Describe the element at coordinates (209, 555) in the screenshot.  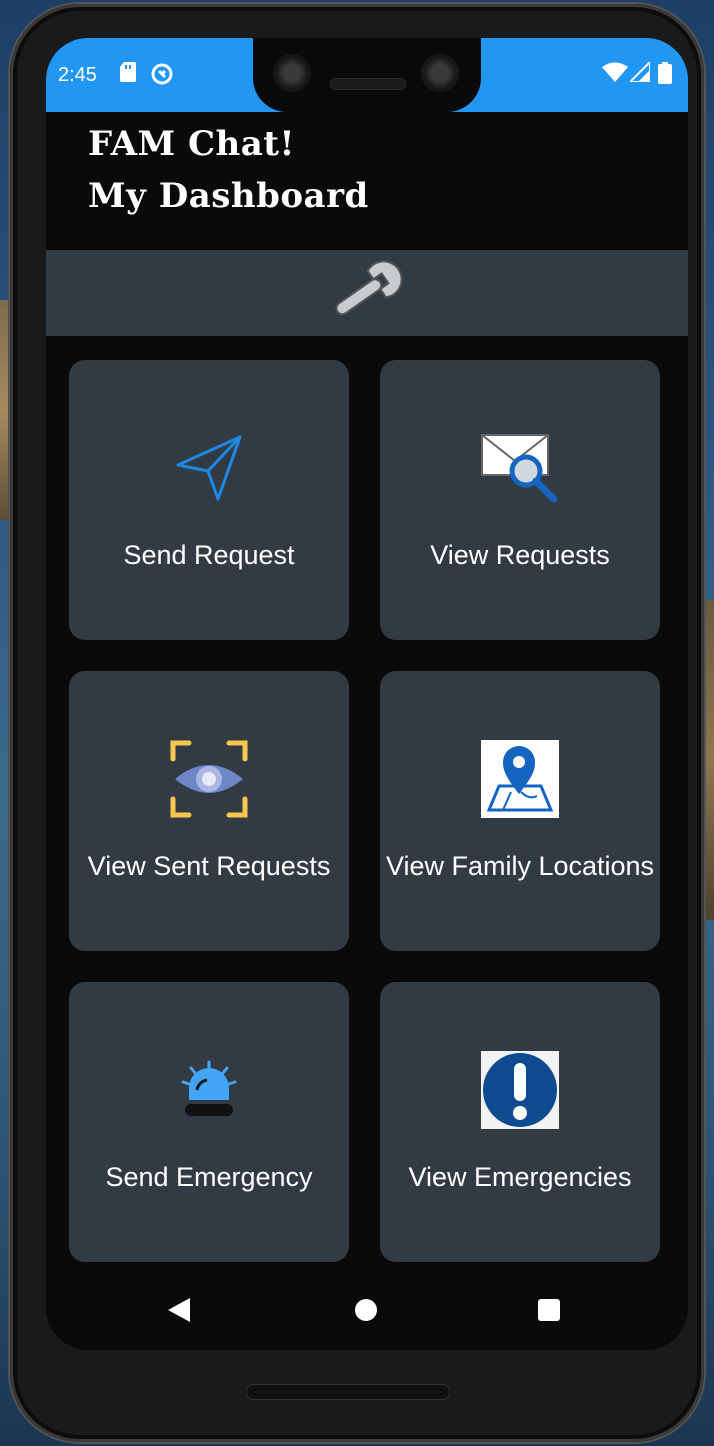
I see `tile-label: Send Request` at that location.